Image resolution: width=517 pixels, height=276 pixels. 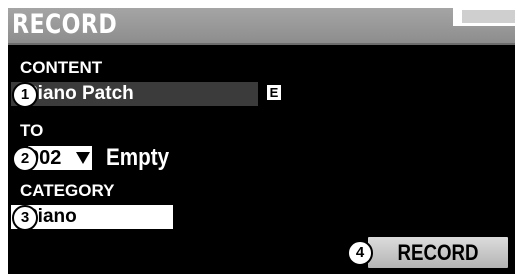 What do you see at coordinates (61, 67) in the screenshot?
I see `content-label: CONTENT` at bounding box center [61, 67].